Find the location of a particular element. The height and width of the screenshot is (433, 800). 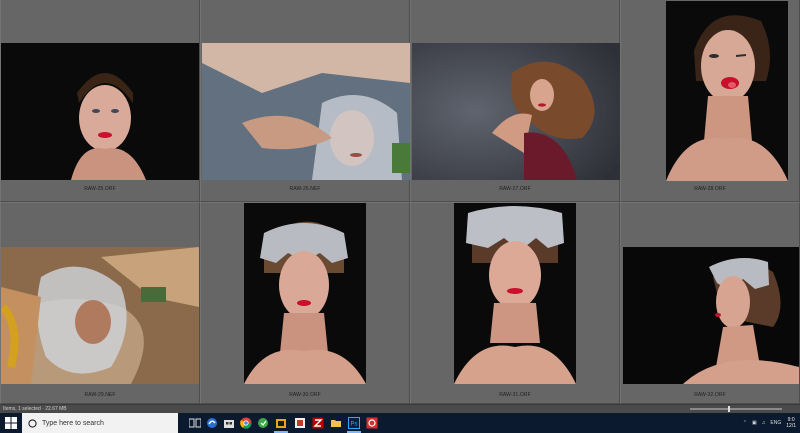

windows-logo-icon is located at coordinates (11, 423).